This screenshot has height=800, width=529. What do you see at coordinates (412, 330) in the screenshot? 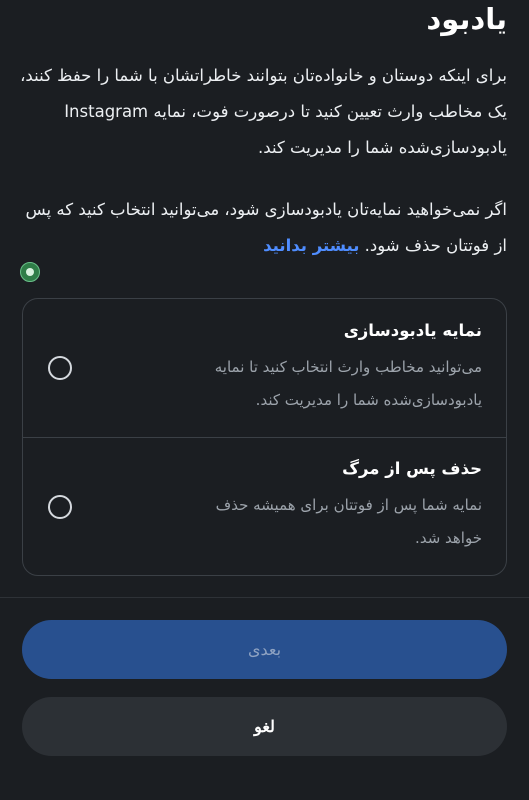
I see `option-title: نمایه یادبودسازی` at bounding box center [412, 330].